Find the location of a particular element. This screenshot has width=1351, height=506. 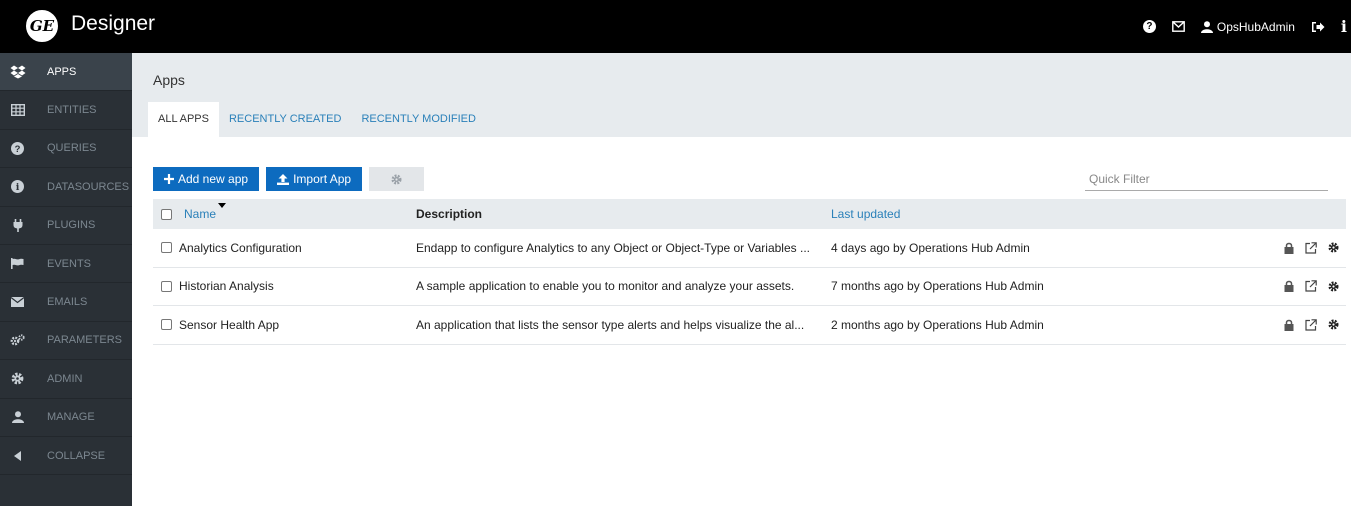

sidebar-item-label: EMAILS is located at coordinates (67, 302).